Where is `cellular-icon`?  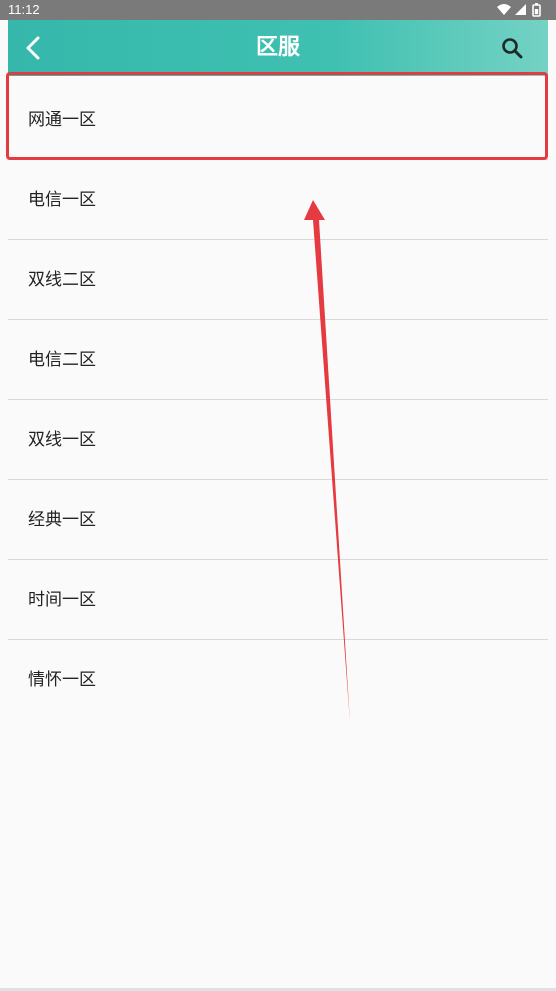
cellular-icon is located at coordinates (520, 9).